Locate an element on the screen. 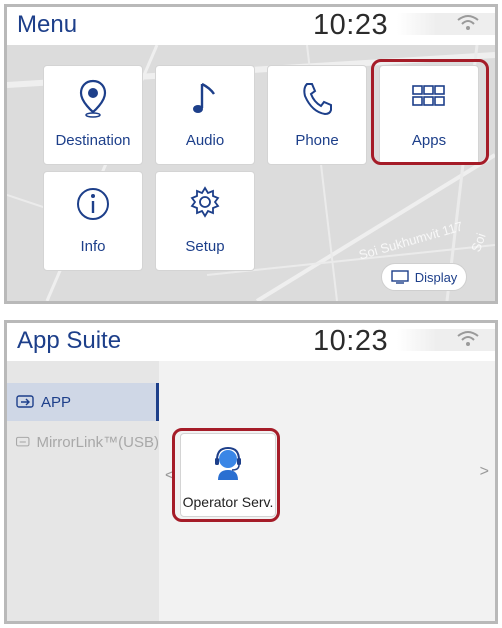 The width and height of the screenshot is (502, 628). phone-icon is located at coordinates (317, 99).